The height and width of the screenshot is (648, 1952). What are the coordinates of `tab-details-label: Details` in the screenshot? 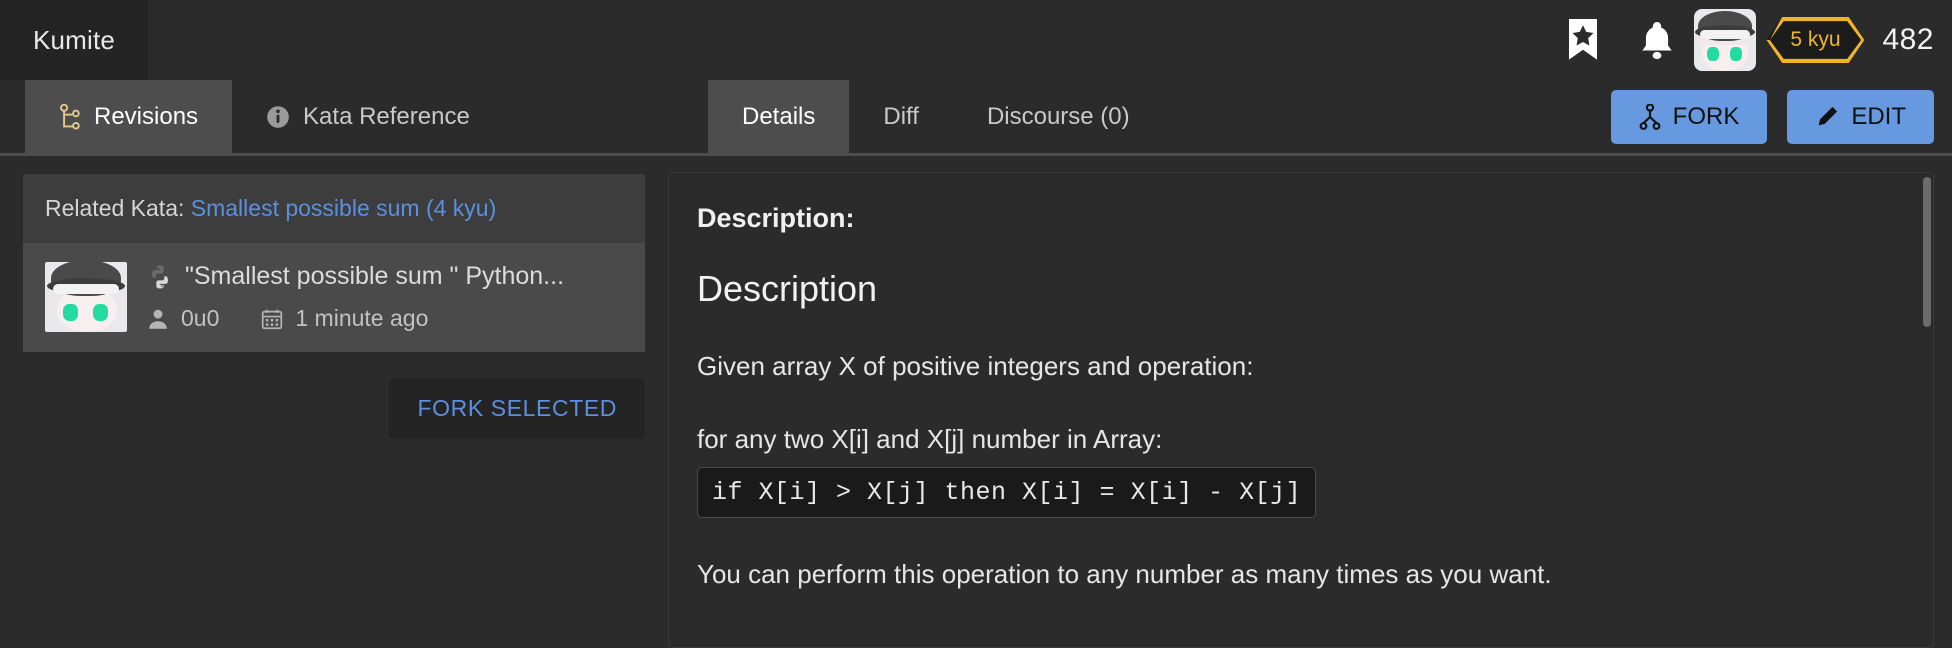 It's located at (779, 116).